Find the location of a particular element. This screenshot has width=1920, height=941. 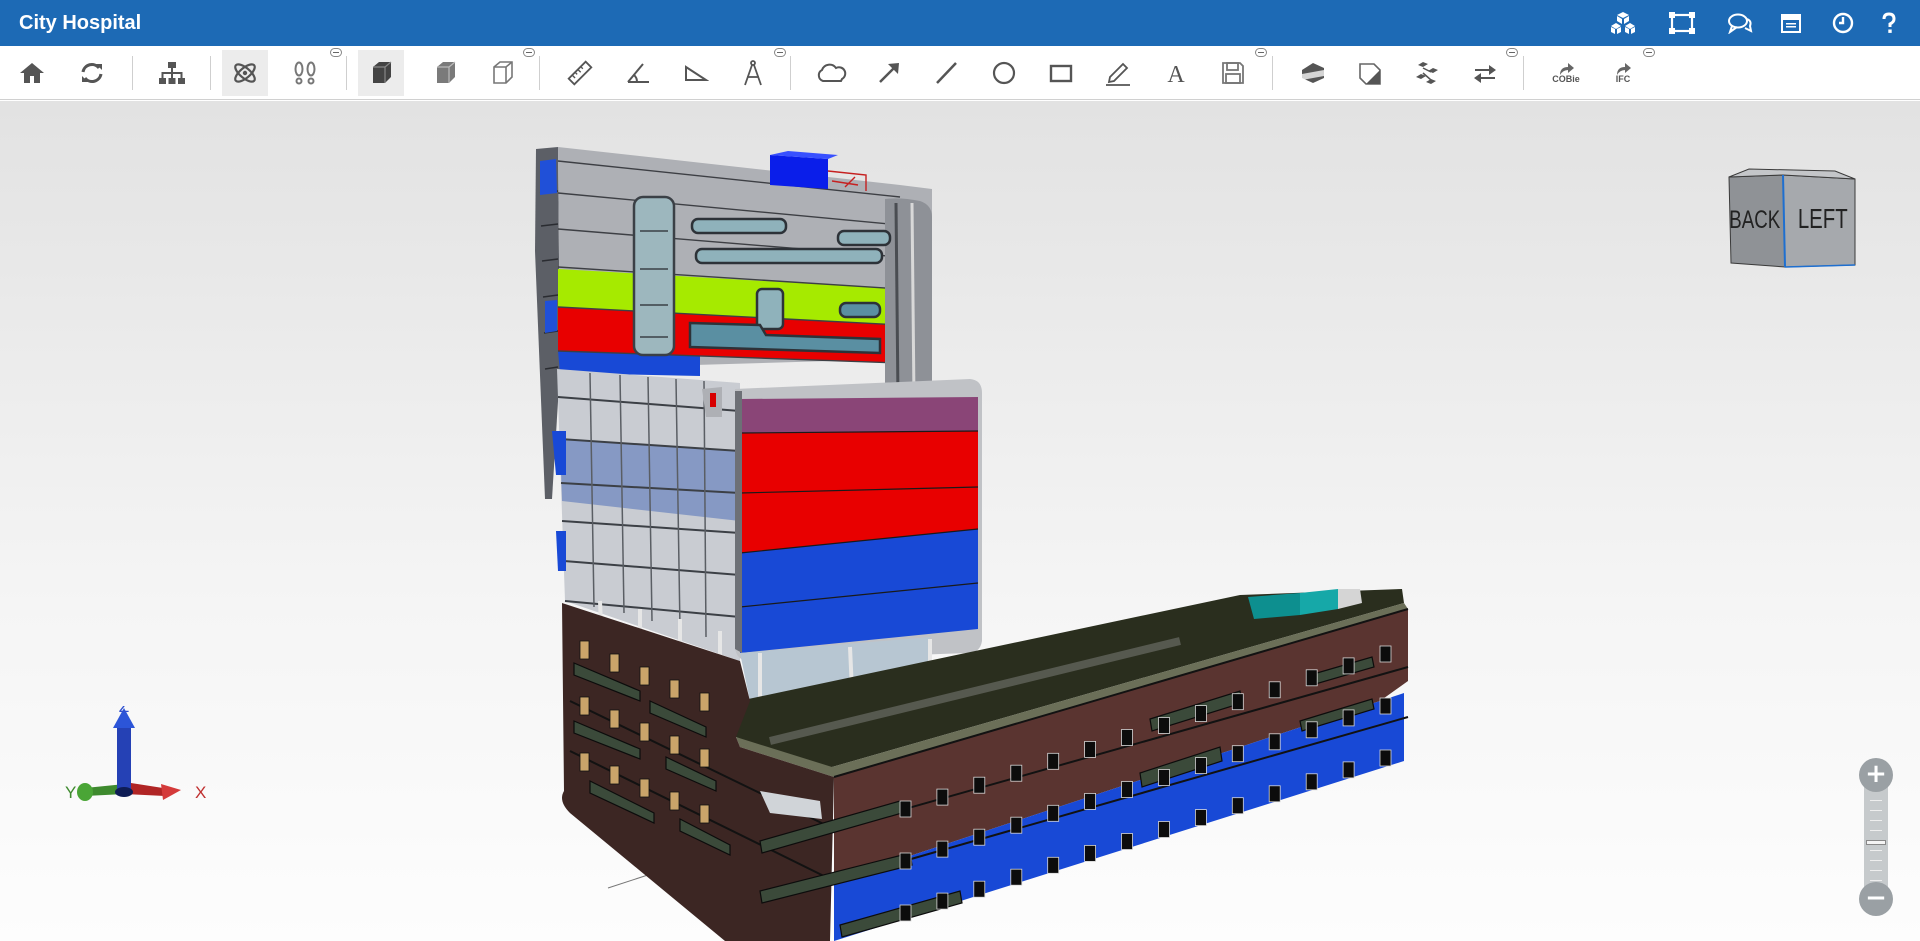

export-cobie-button: COBie is located at coordinates (1566, 73).